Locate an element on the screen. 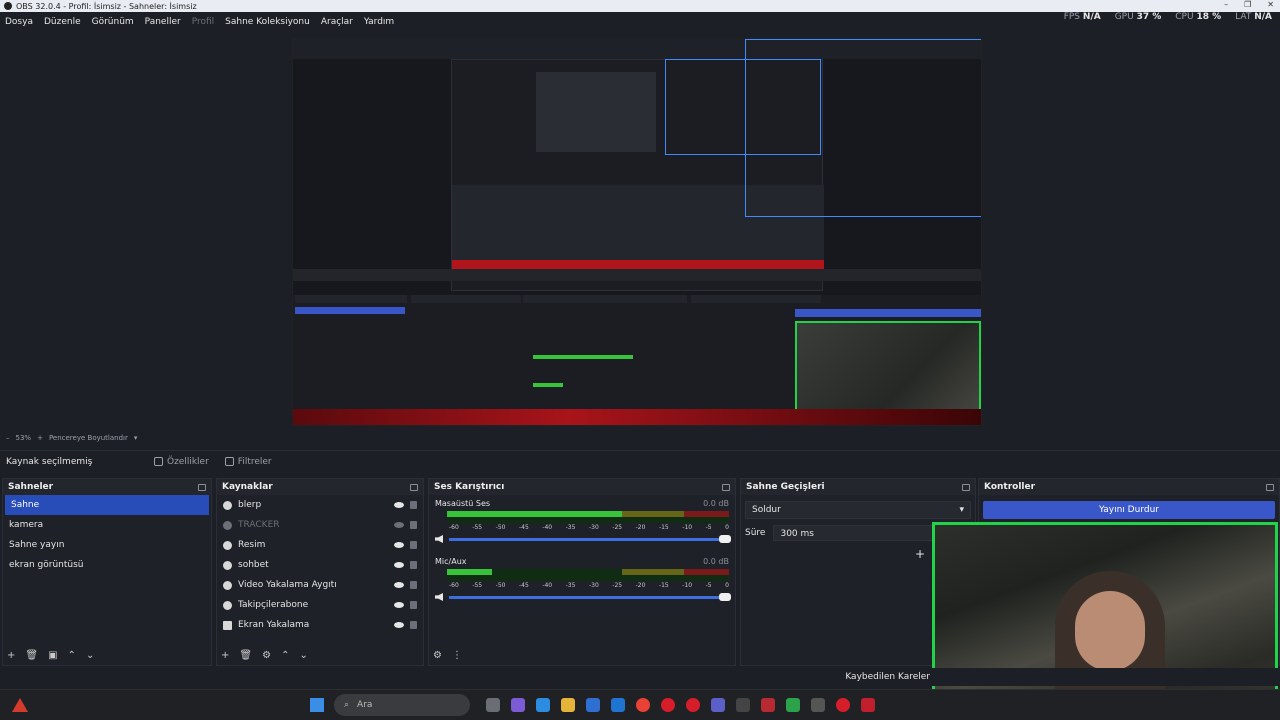 Image resolution: width=1280 pixels, height=720 pixels. chevron-down-icon: ▾ is located at coordinates (136, 438).